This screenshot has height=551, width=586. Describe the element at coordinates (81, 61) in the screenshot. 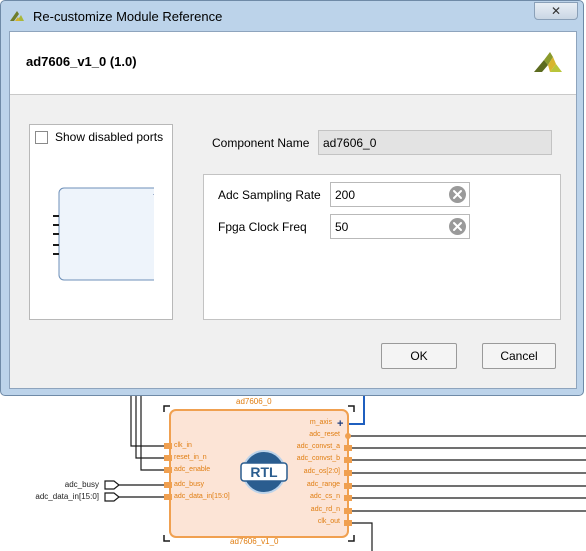

I see `module-title: ad7606_v1_0 (1.0)` at that location.